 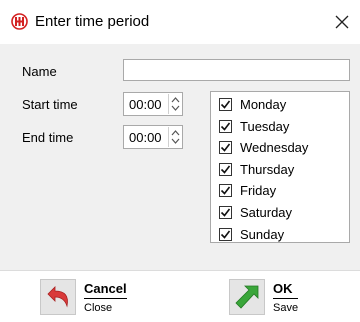 What do you see at coordinates (274, 147) in the screenshot?
I see `day-label: Wednesday` at bounding box center [274, 147].